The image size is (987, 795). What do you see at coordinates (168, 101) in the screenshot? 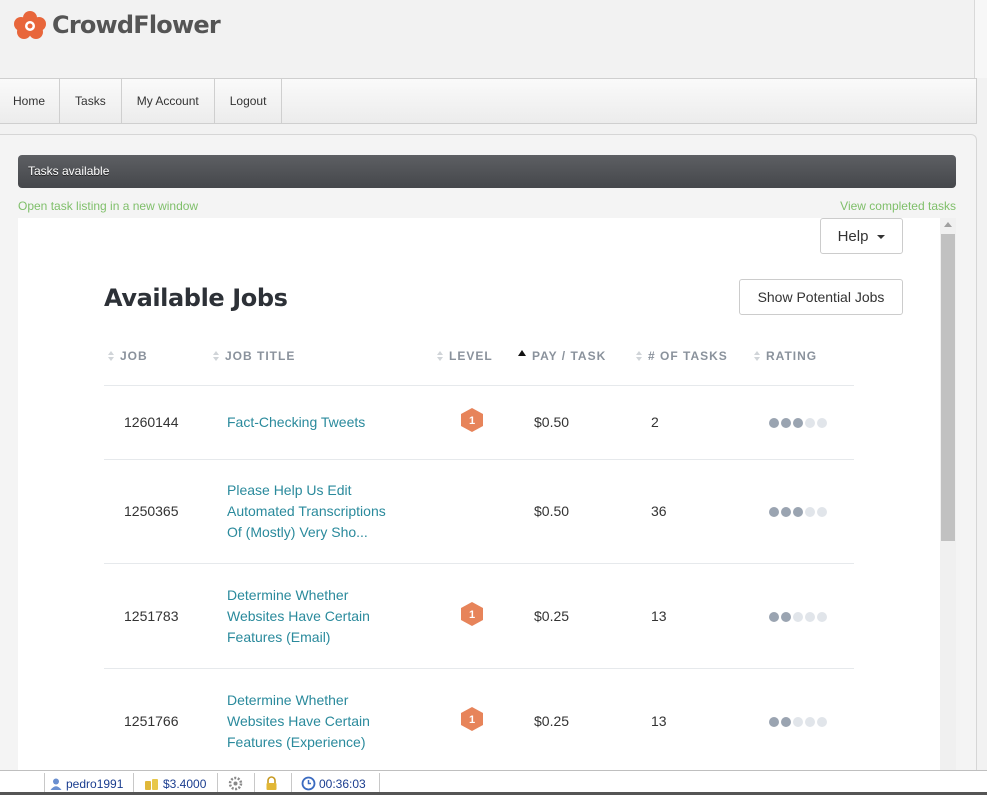
I see `nav-my-account: My Account` at bounding box center [168, 101].